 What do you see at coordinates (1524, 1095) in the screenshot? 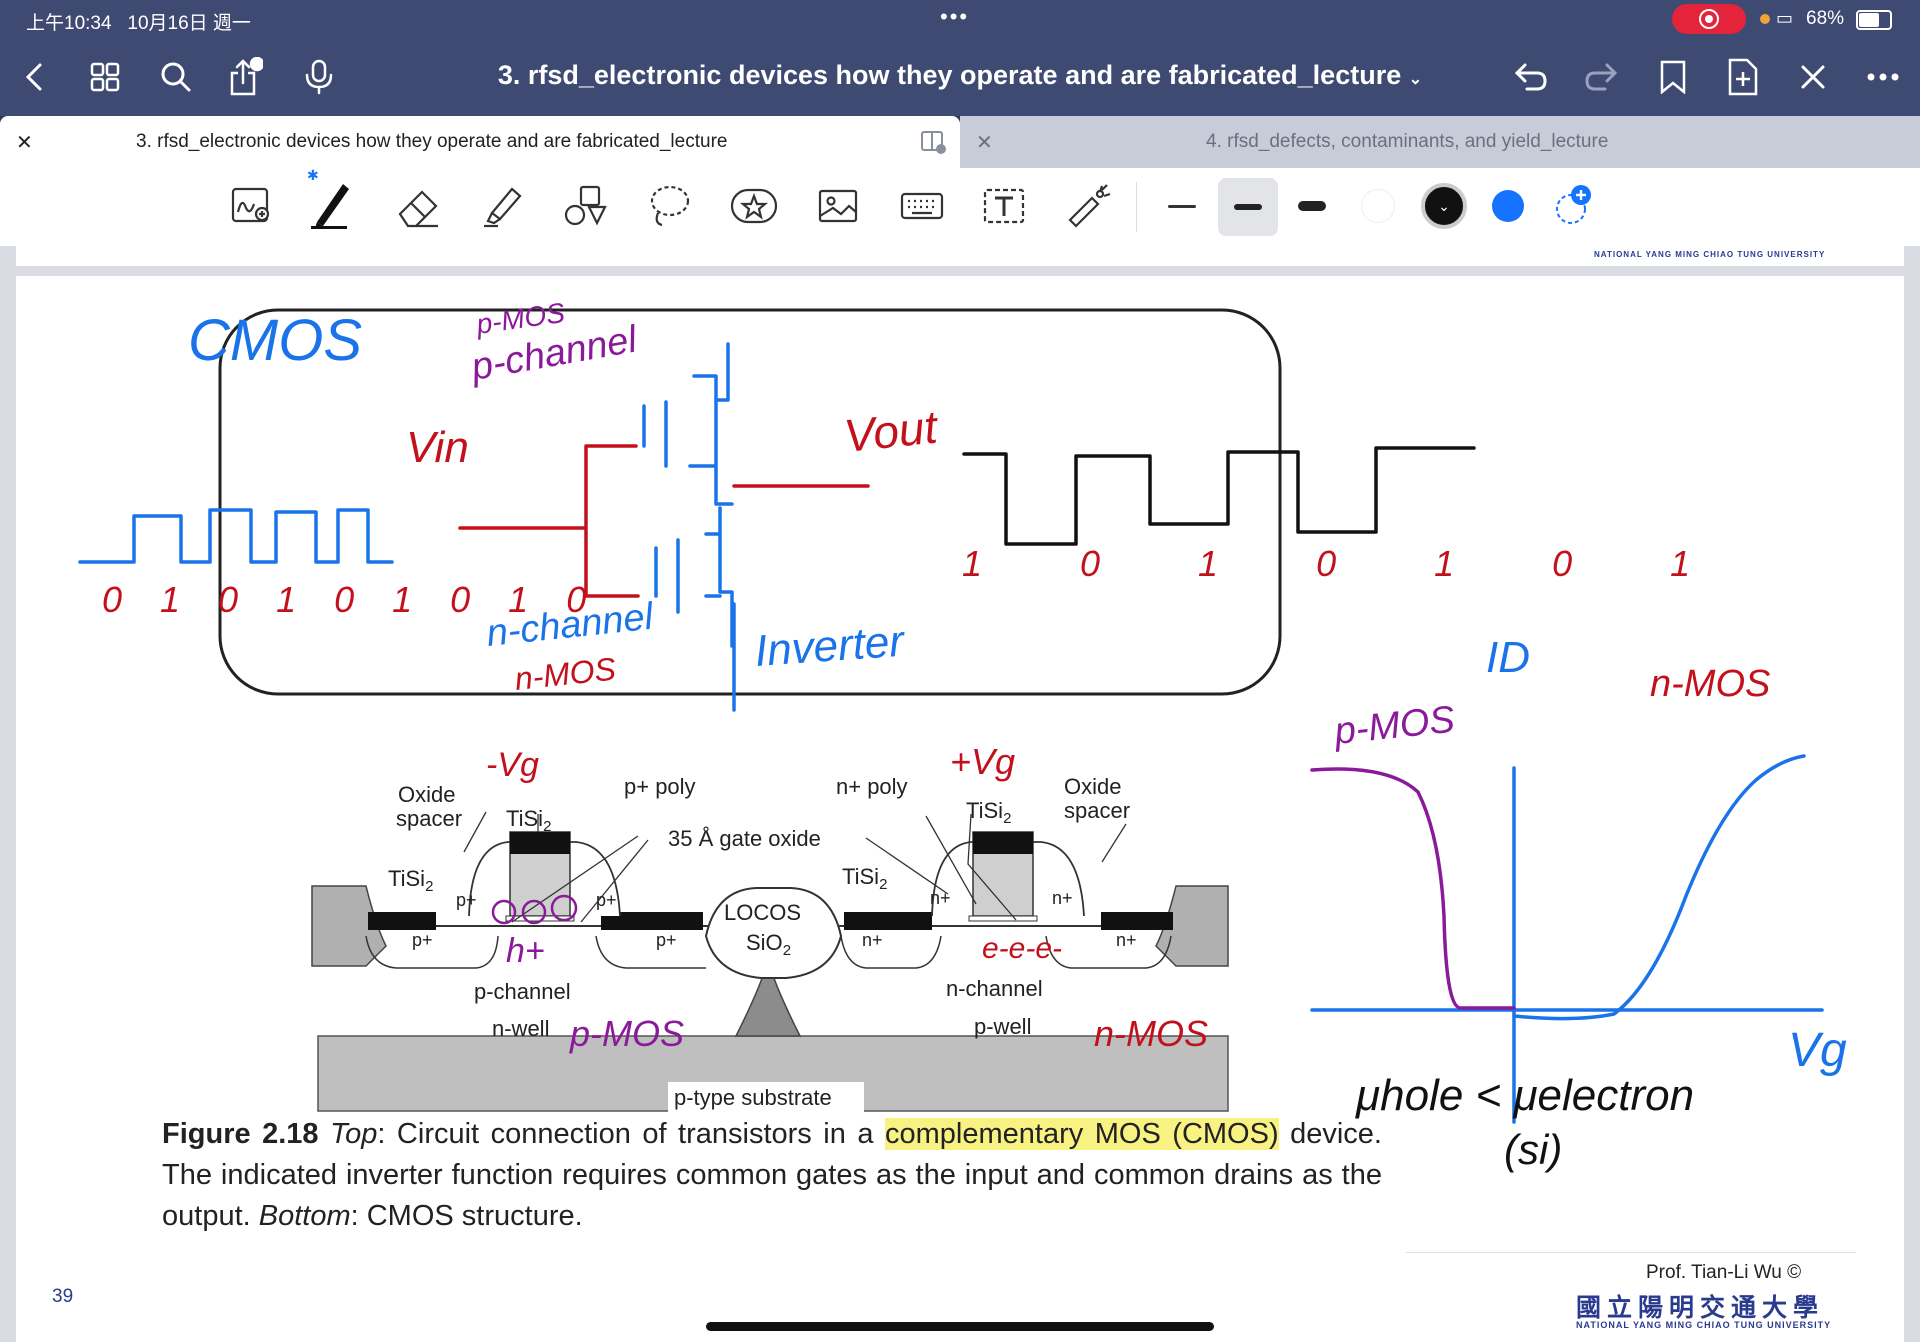
I see `annotation-mobility: μhole < μelectron` at bounding box center [1524, 1095].